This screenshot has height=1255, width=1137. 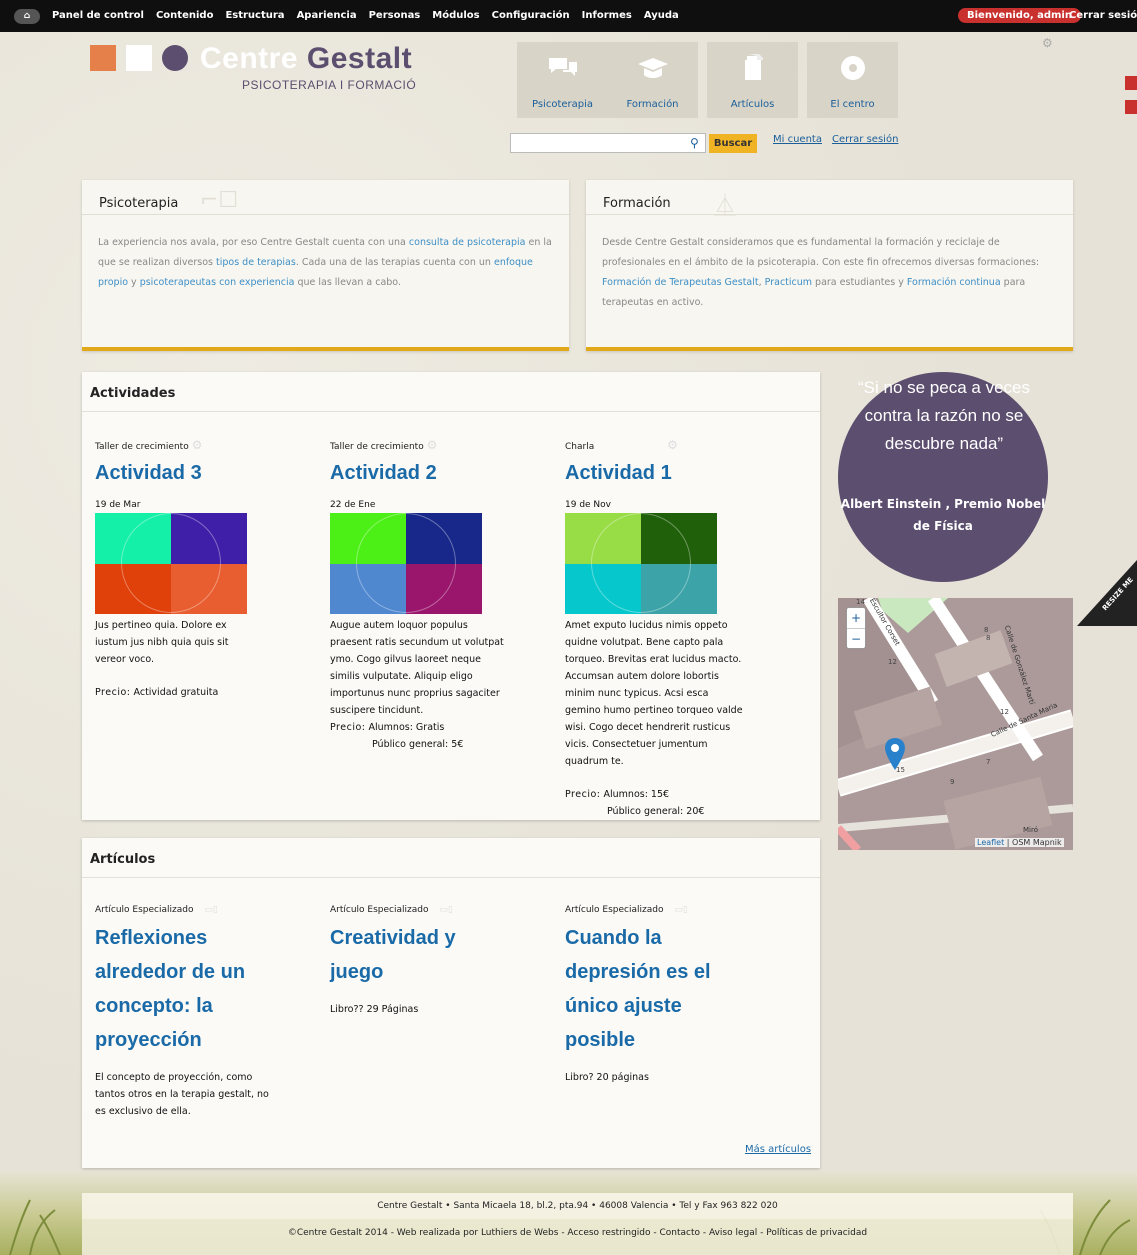 I want to click on toolbar-logout-link: Cerrar sesión, so click(x=1103, y=15).